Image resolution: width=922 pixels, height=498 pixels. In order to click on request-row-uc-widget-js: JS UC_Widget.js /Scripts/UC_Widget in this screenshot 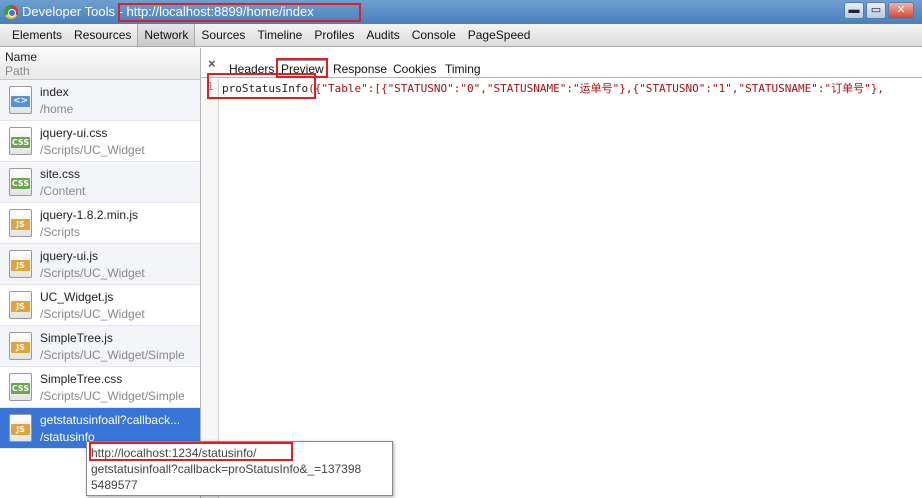, I will do `click(100, 305)`.